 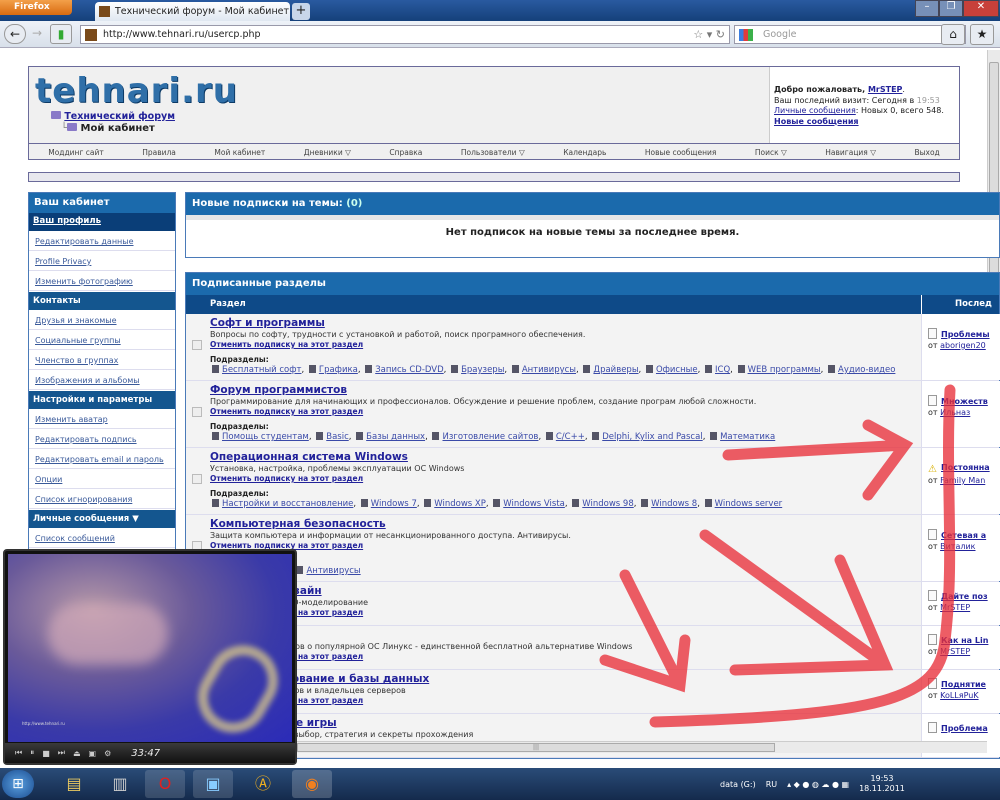 What do you see at coordinates (102, 499) in the screenshot?
I see `sidebar-item: Список игнорирования` at bounding box center [102, 499].